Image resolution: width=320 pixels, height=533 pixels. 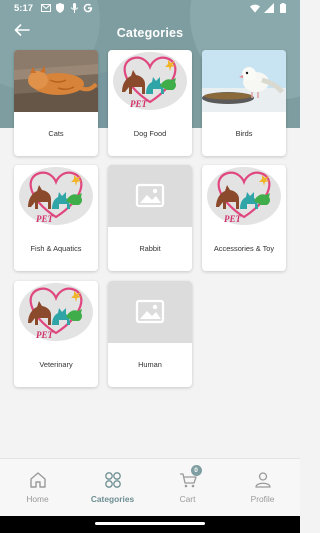 I want to click on category-card-fish-aquatics: Fish & Aquatics, so click(x=56, y=218).